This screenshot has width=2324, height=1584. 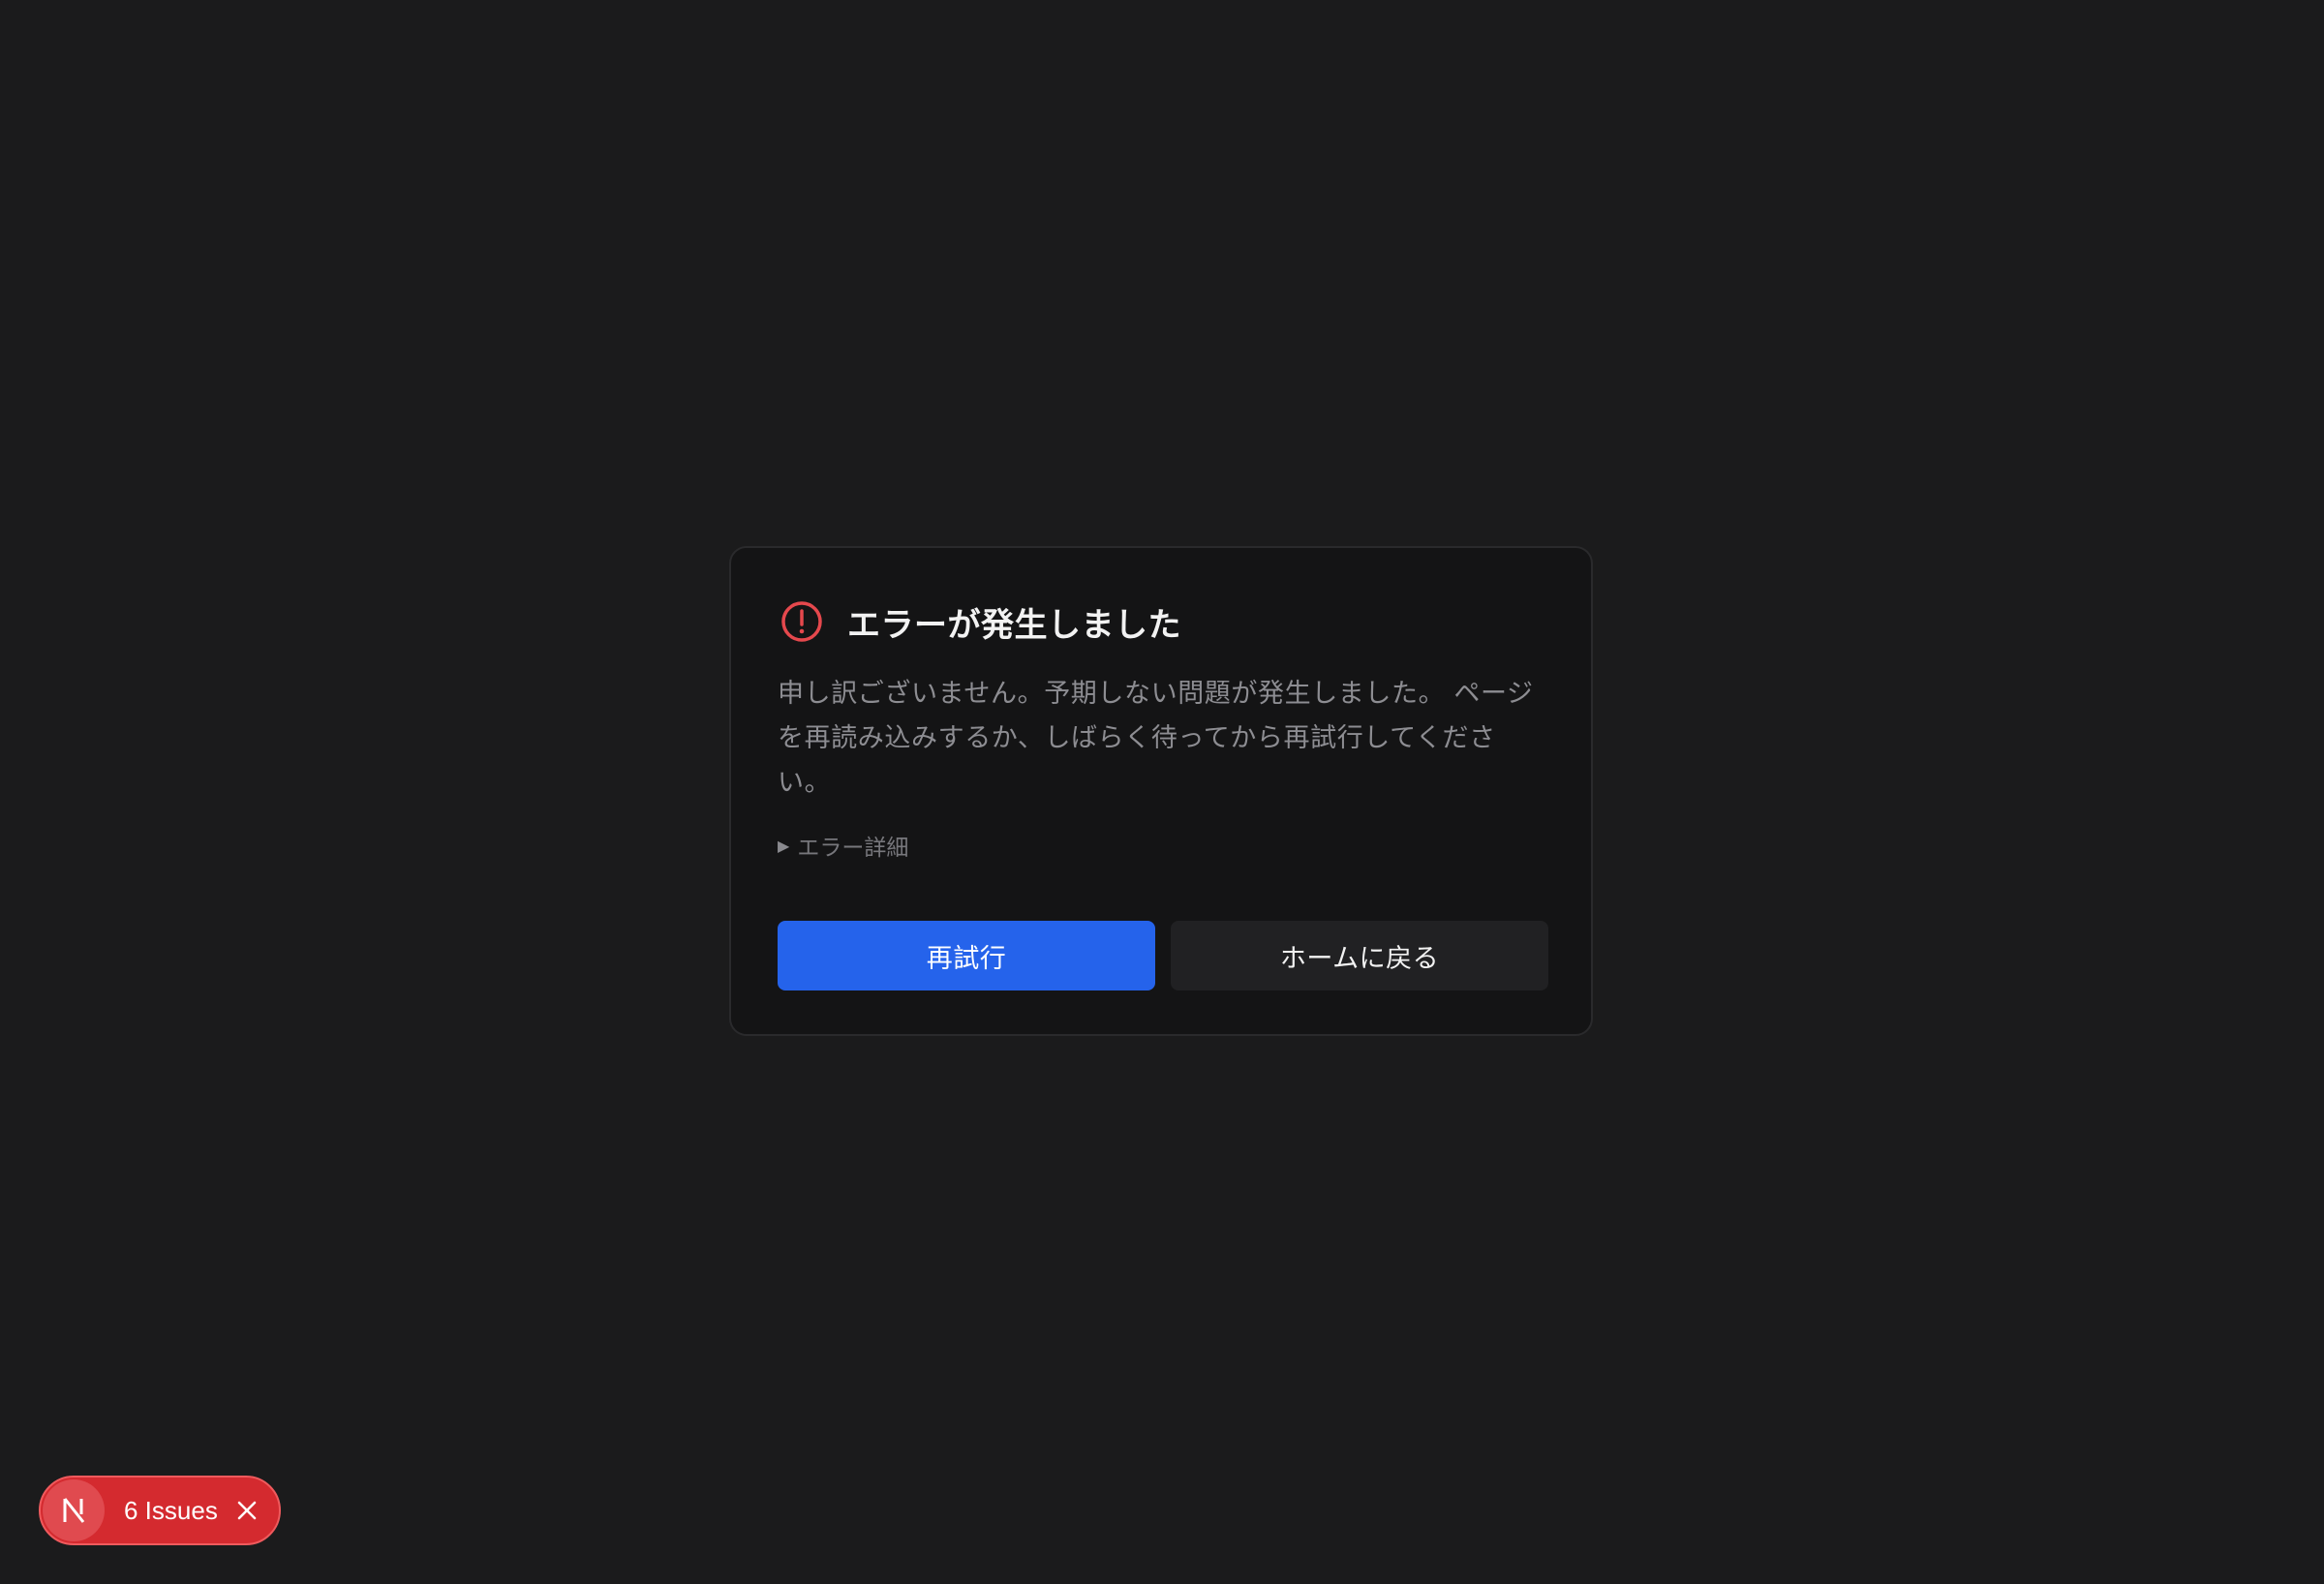 What do you see at coordinates (171, 1511) in the screenshot?
I see `issues-count-label: 6 Issues` at bounding box center [171, 1511].